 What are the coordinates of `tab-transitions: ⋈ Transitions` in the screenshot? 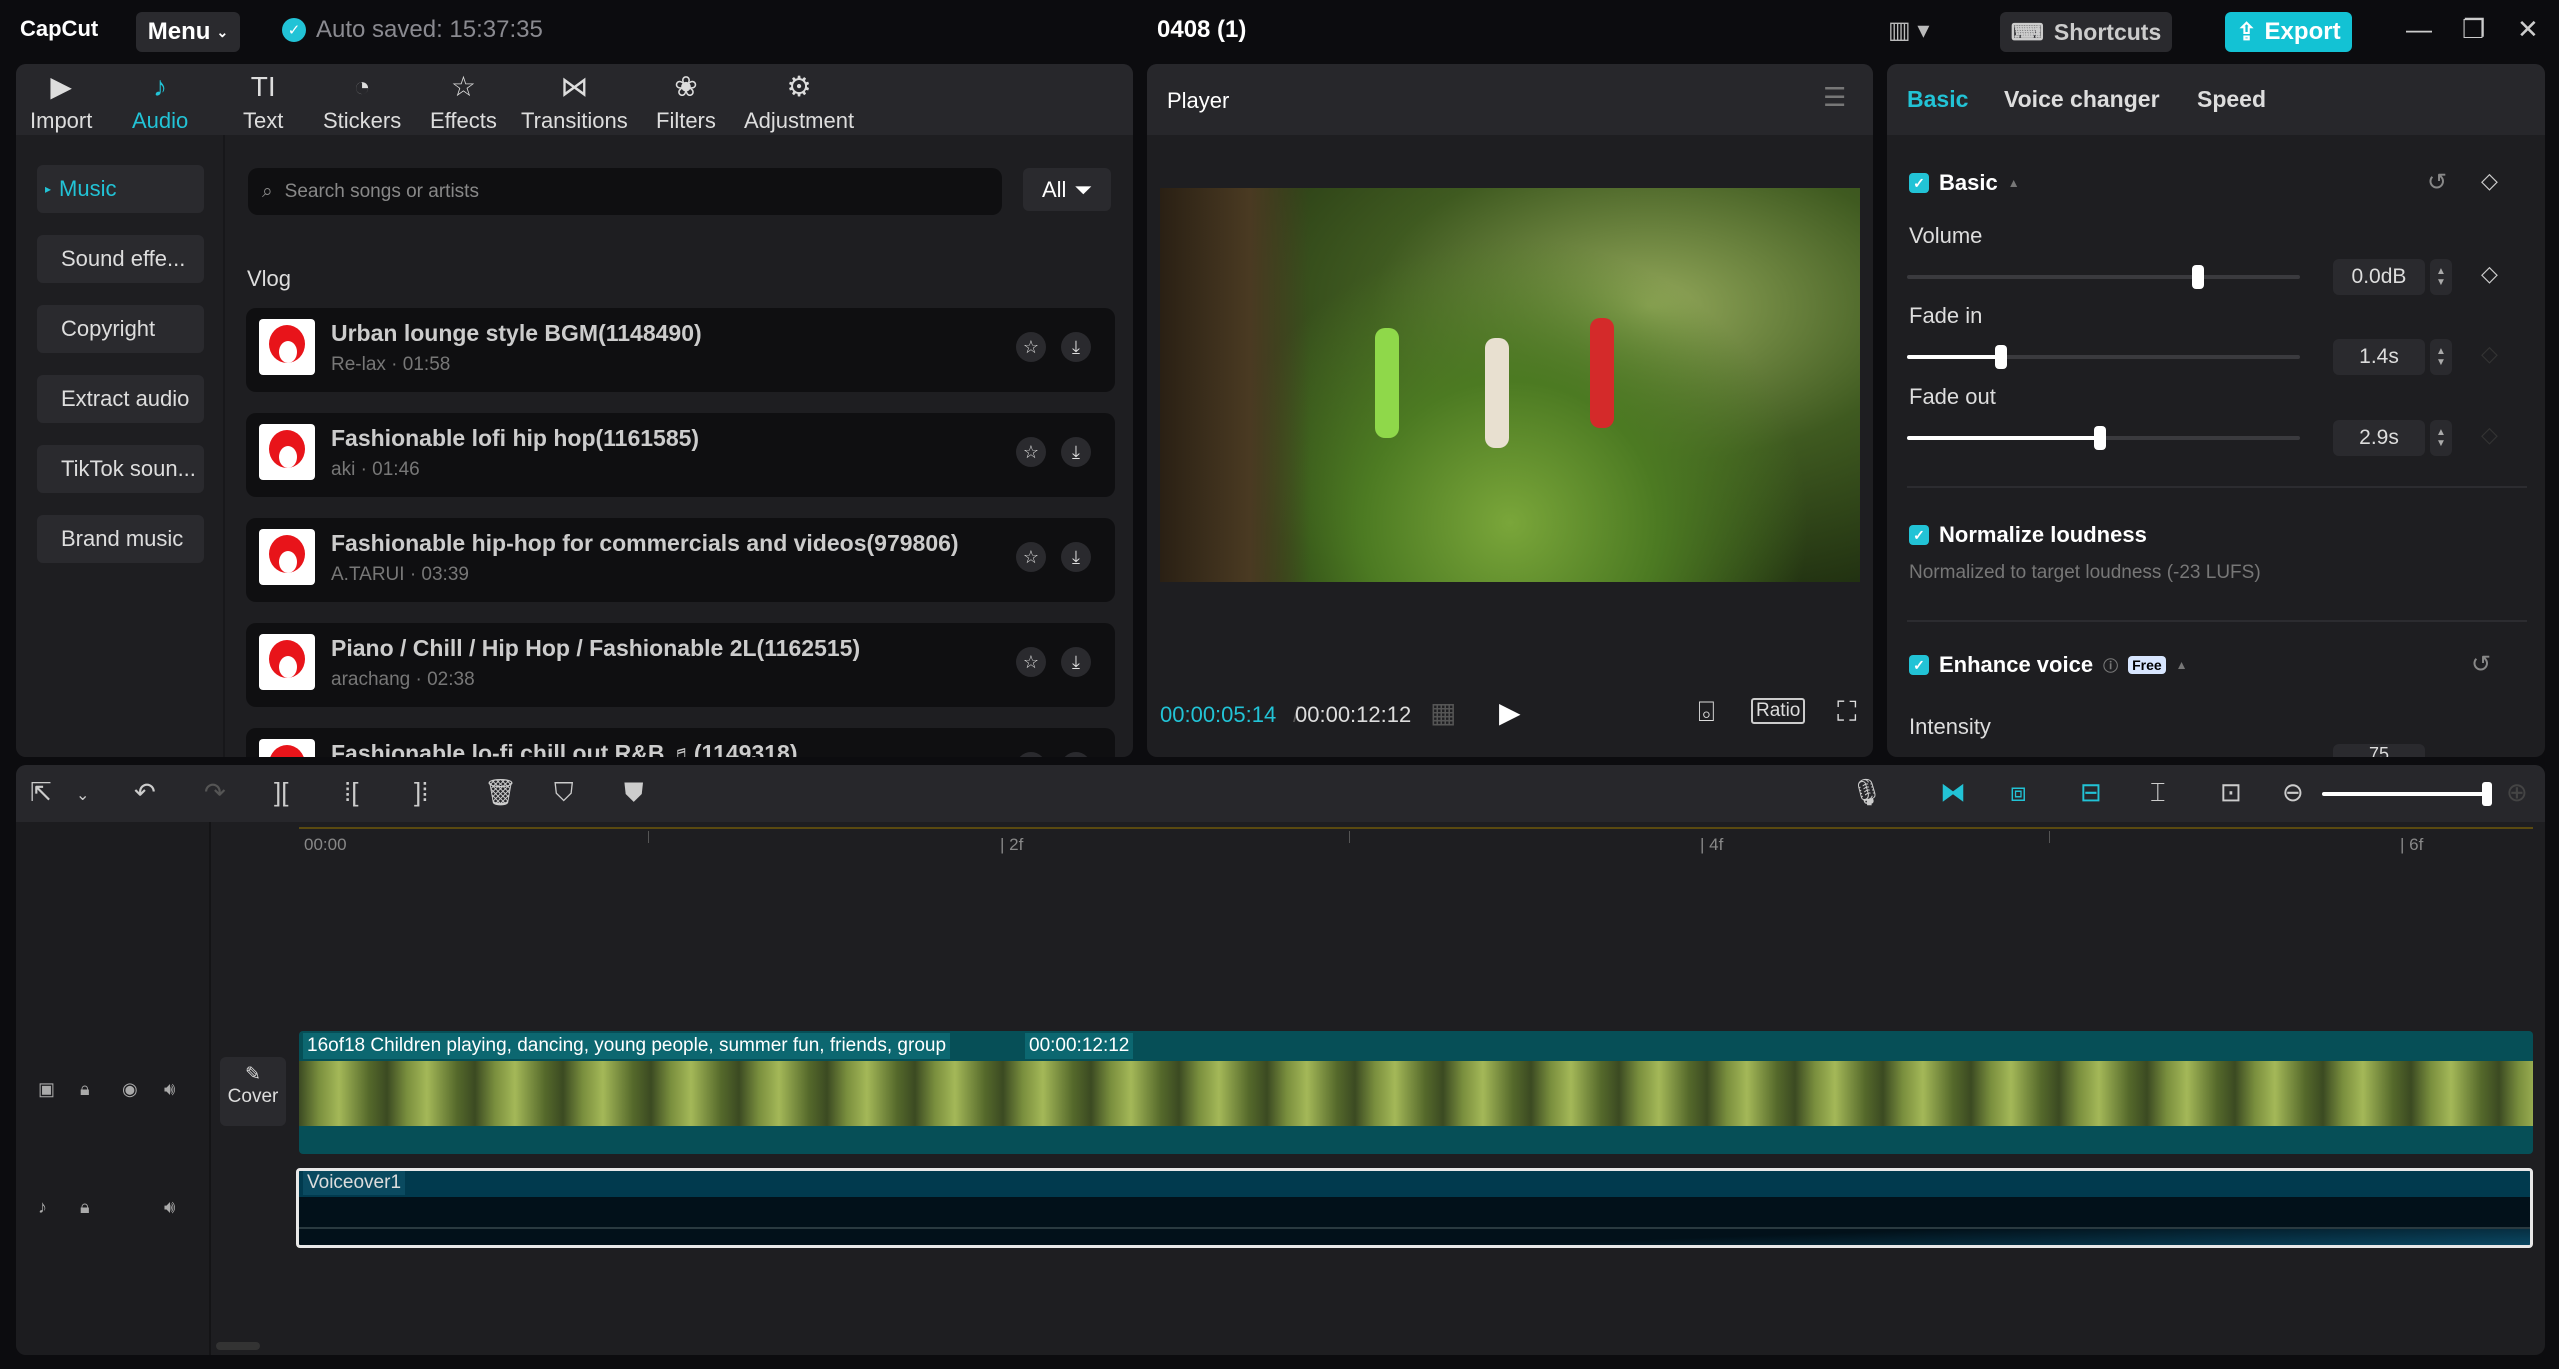 It's located at (574, 102).